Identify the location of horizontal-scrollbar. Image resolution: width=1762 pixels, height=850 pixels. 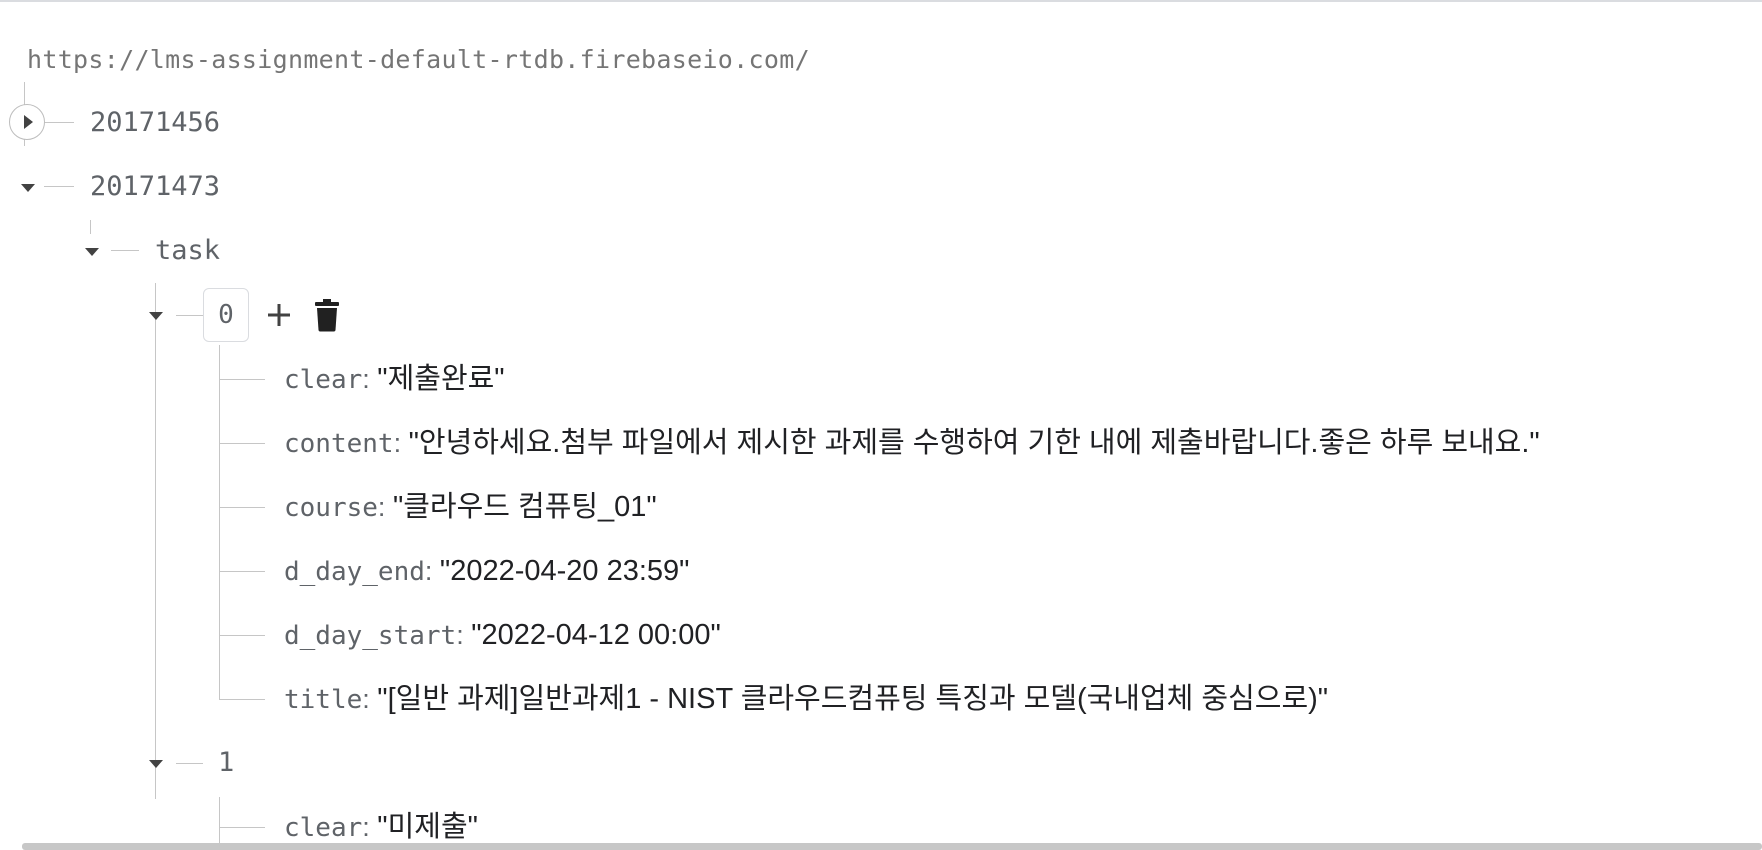
(892, 846).